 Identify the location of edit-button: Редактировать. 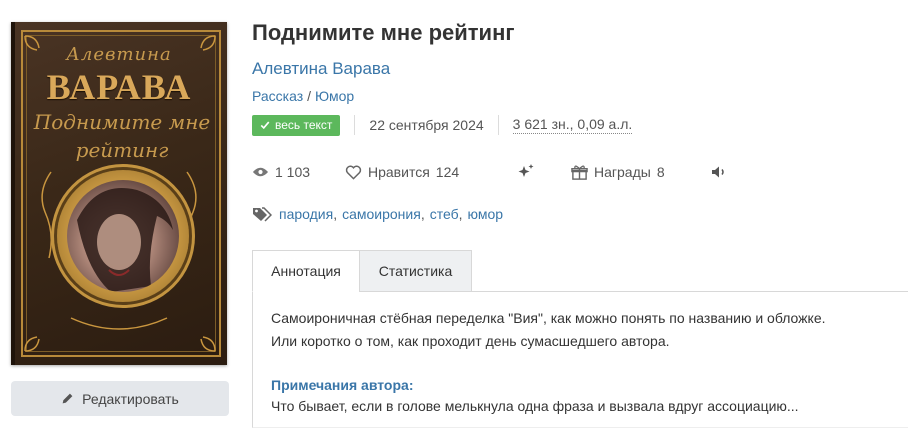
(120, 398).